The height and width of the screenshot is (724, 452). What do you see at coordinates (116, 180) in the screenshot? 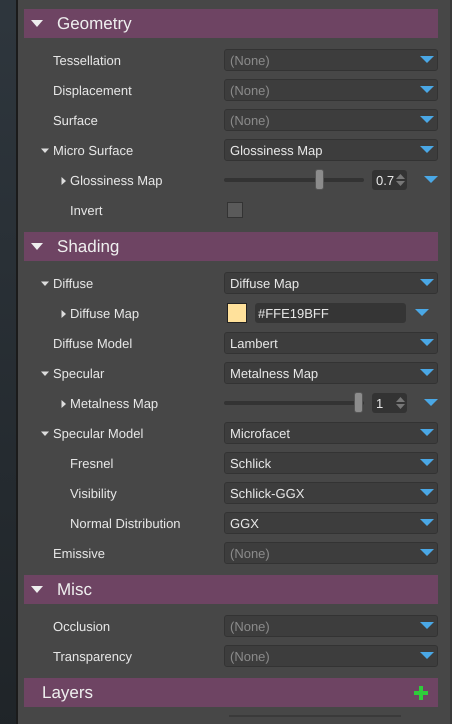
I see `property-label: Glossiness Map` at bounding box center [116, 180].